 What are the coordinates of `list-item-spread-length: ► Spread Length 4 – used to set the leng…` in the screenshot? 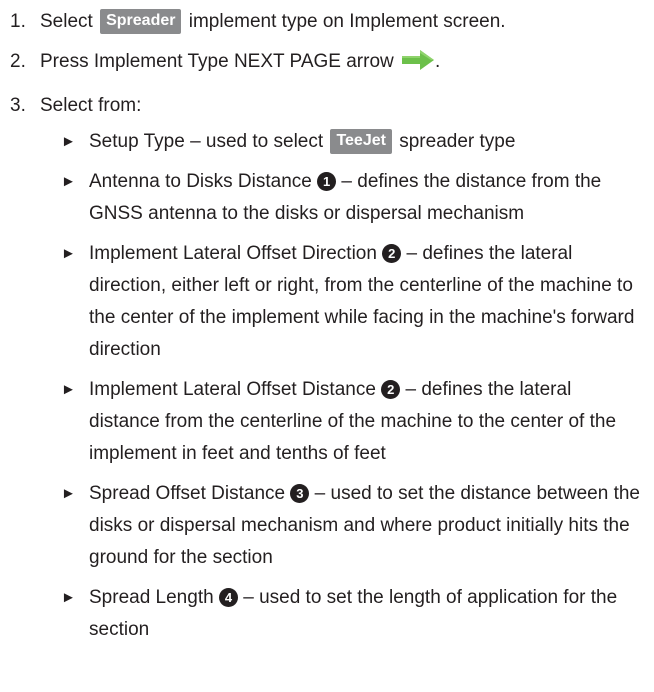 It's located at (357, 614).